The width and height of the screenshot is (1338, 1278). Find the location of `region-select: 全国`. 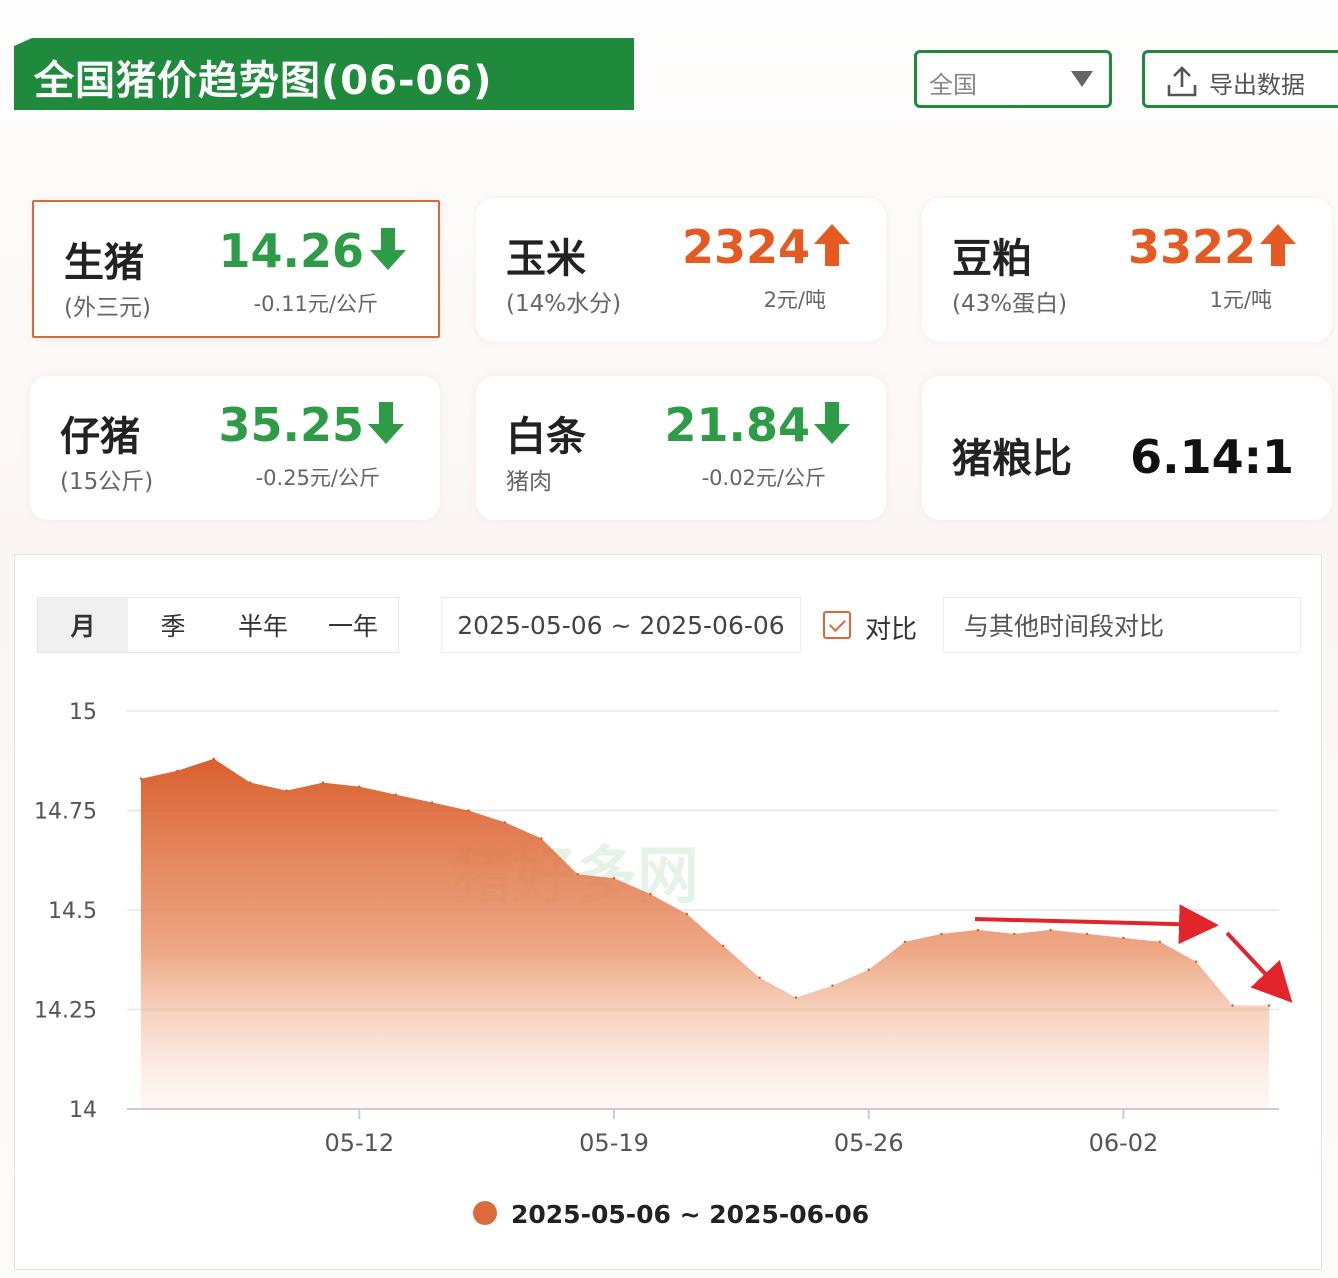

region-select: 全国 is located at coordinates (1013, 79).